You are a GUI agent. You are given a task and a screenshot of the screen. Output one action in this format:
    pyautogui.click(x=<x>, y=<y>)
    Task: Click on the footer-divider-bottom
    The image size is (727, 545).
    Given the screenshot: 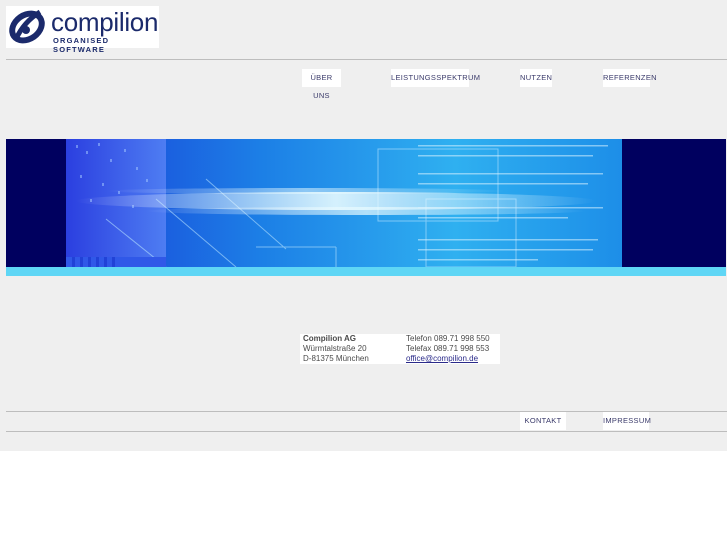 What is the action you would take?
    pyautogui.click(x=366, y=431)
    